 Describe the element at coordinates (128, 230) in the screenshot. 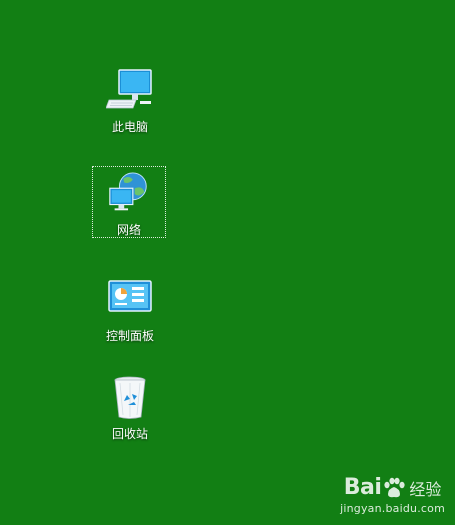

I see `desktop-icon-label: 网络` at that location.